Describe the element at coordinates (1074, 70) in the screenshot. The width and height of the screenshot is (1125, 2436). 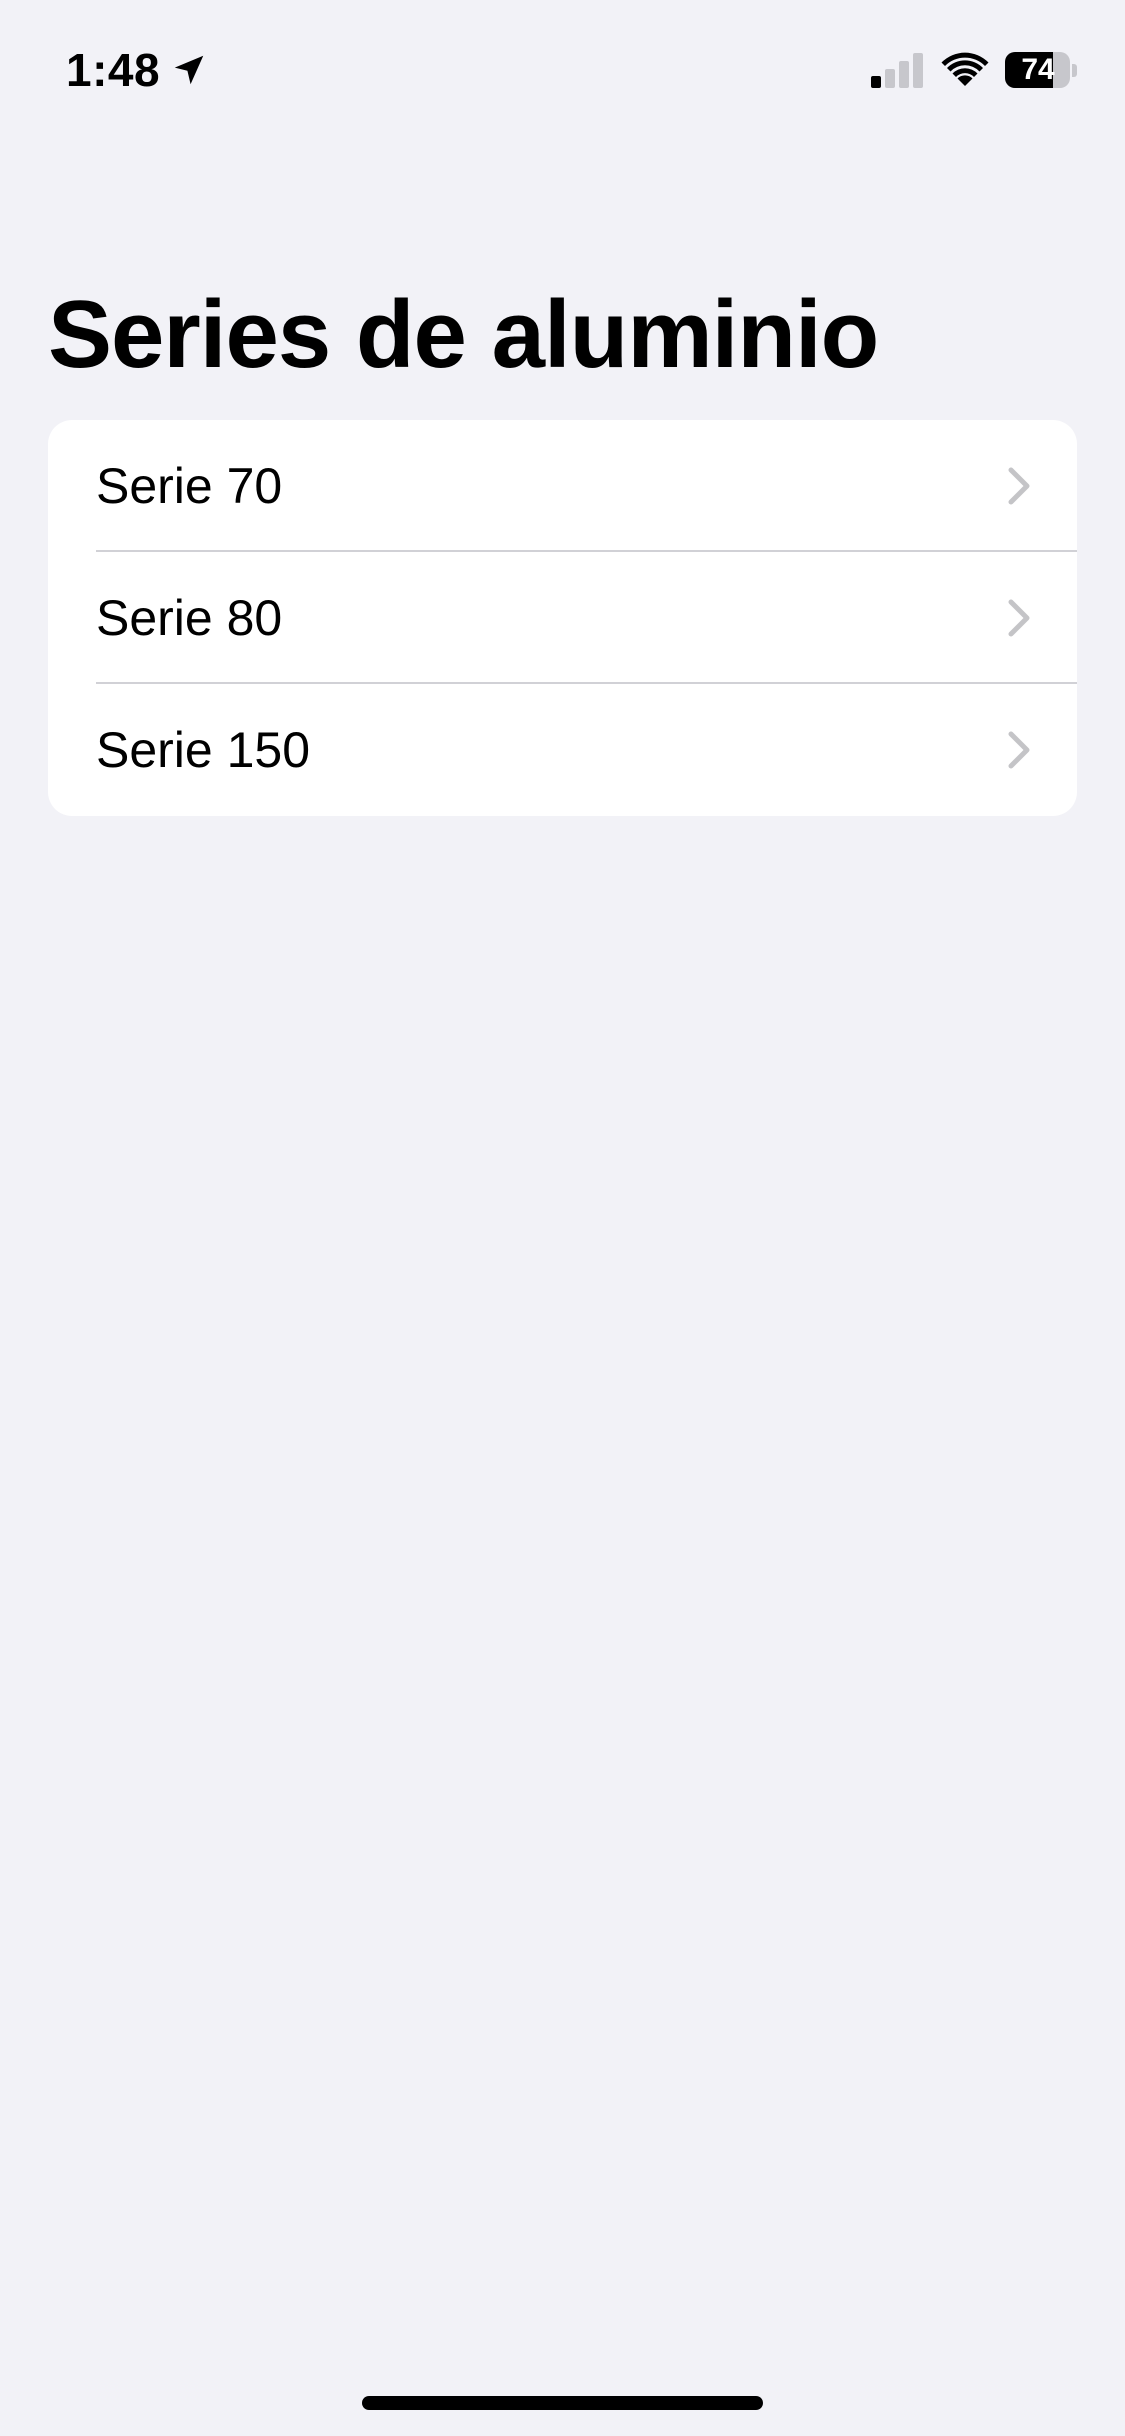
I see `battery-cap` at that location.